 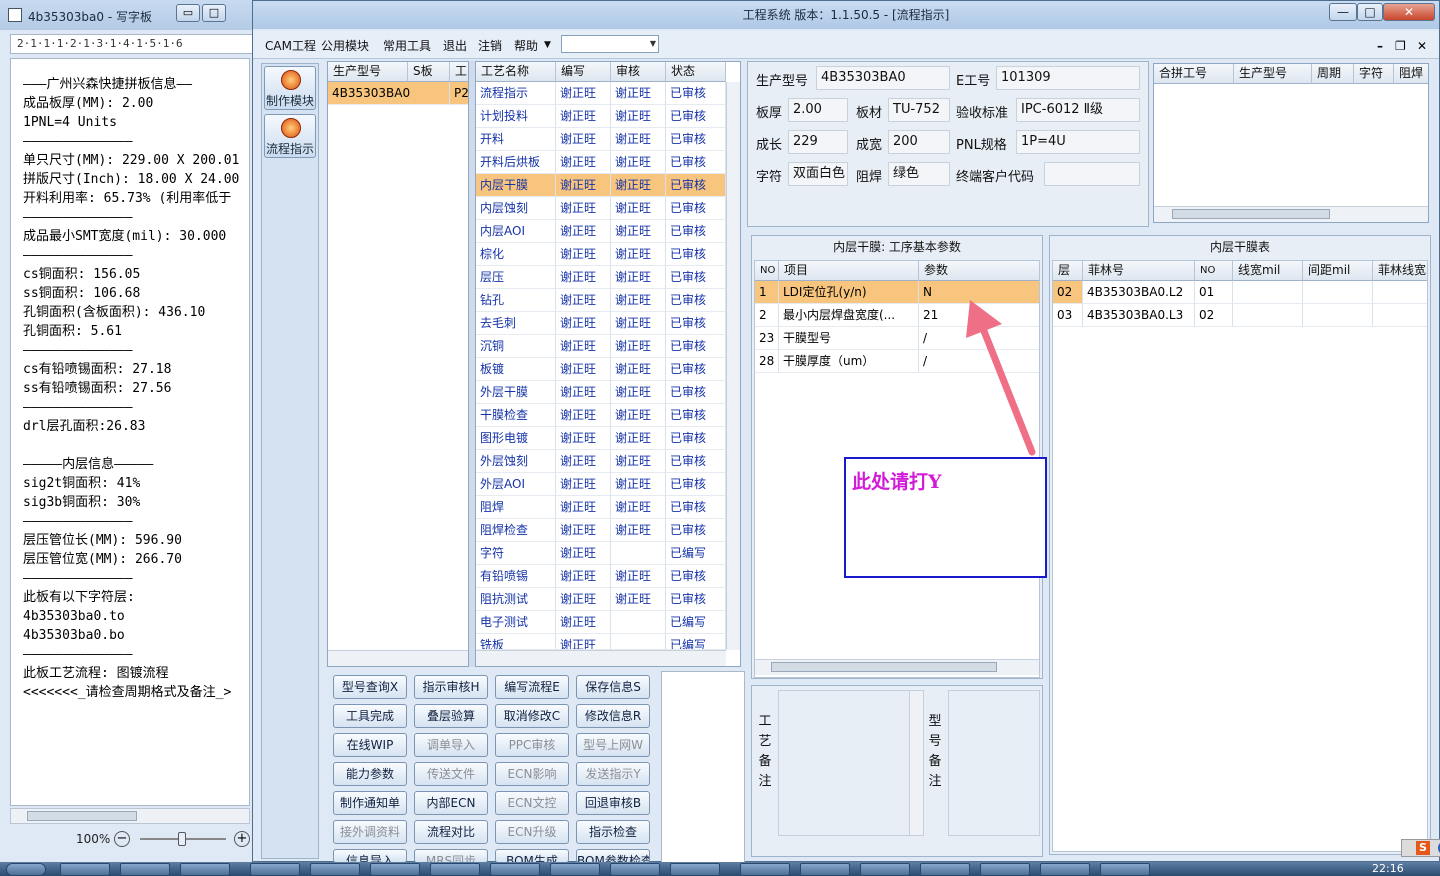 What do you see at coordinates (883, 78) in the screenshot?
I see `model-field: 4B35303BA0` at bounding box center [883, 78].